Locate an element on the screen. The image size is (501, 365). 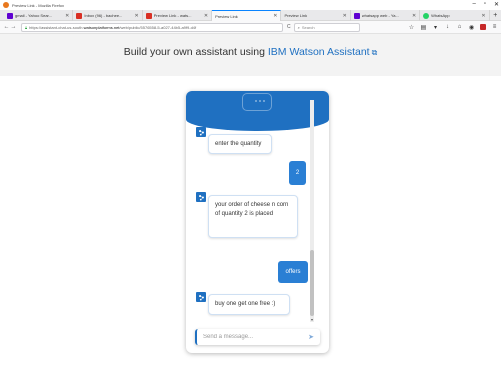
tab-inbox: Inbox (96) - bachee... ✕ is located at coordinates (108, 15).